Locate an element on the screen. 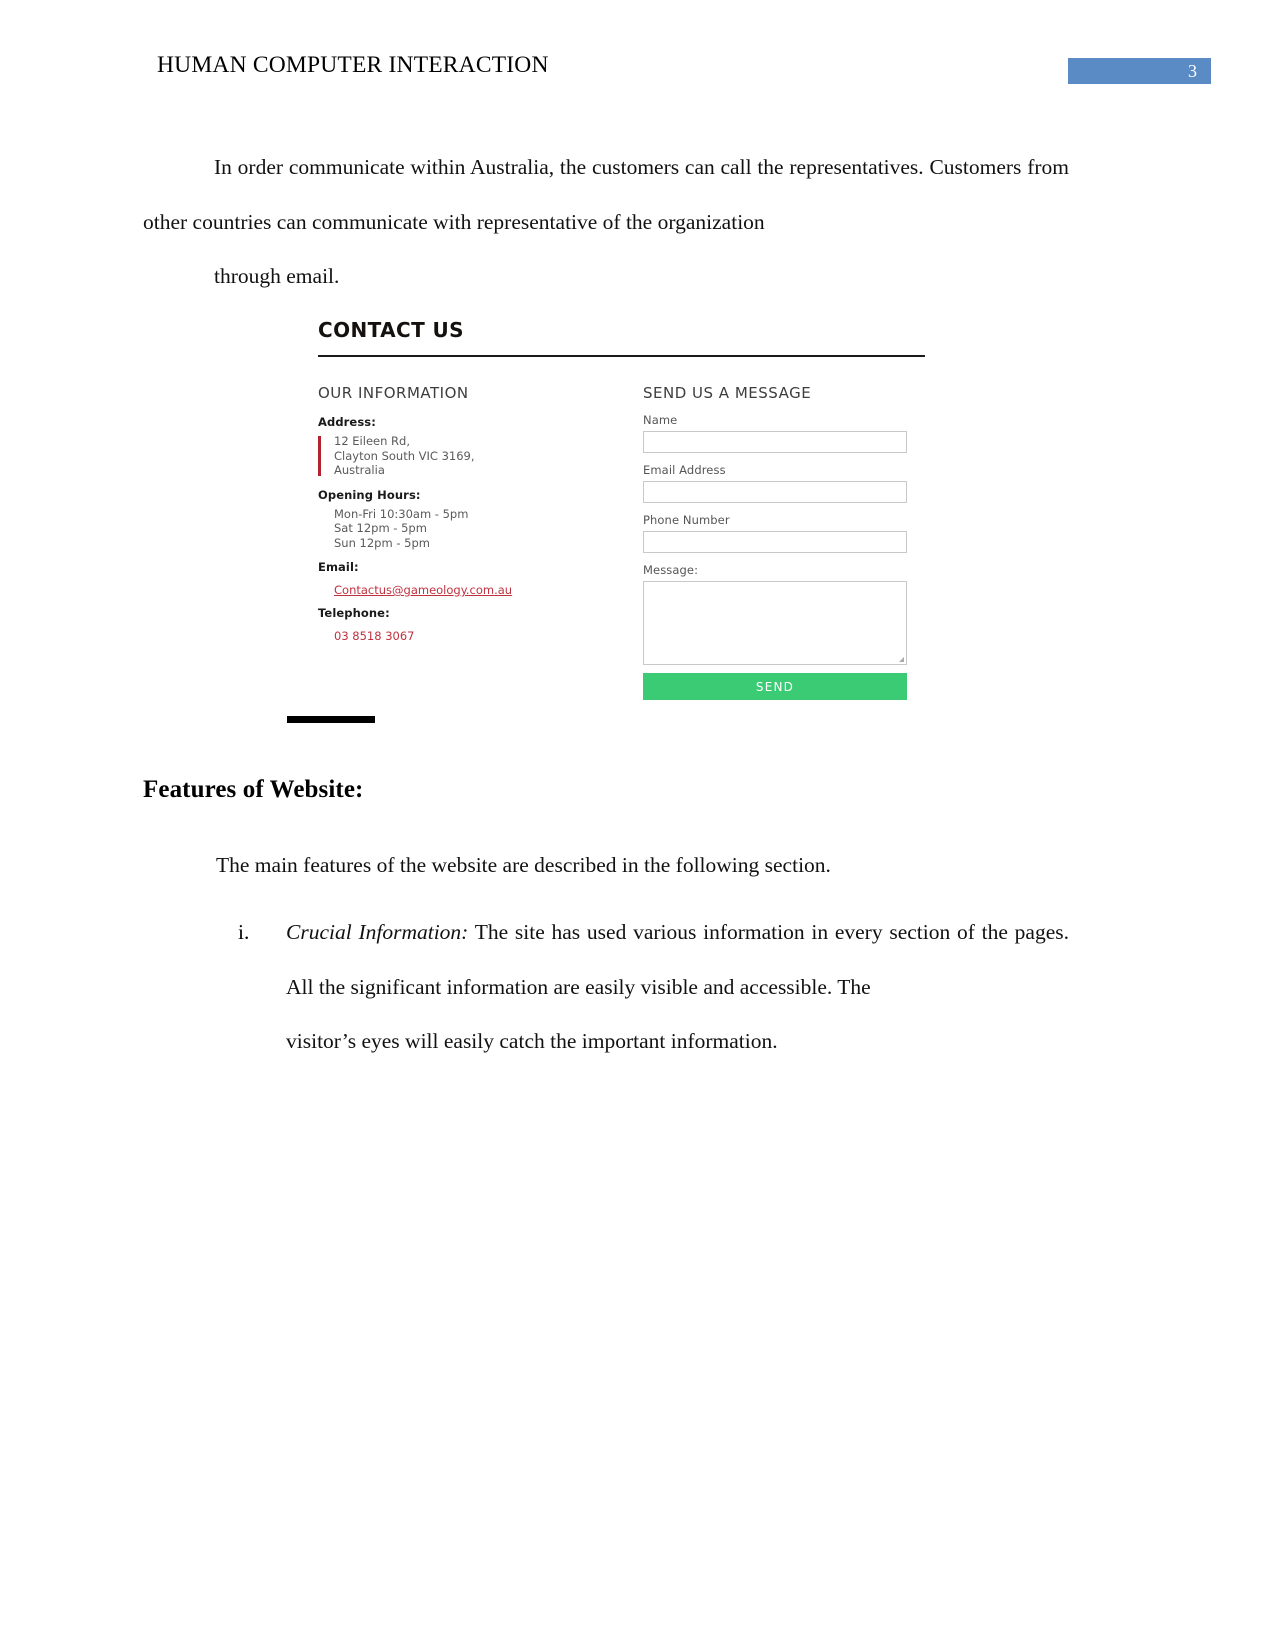 The width and height of the screenshot is (1275, 1650). name-field-label: Name is located at coordinates (660, 420).